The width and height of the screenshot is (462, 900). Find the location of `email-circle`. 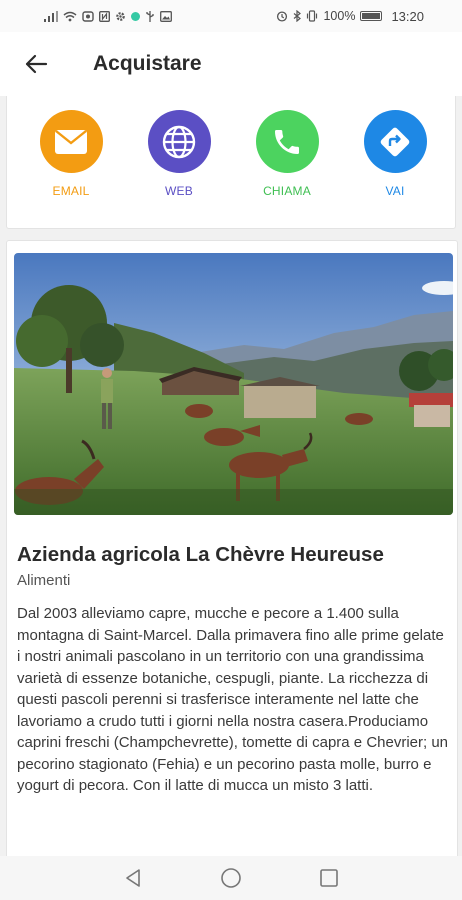

email-circle is located at coordinates (71, 141).